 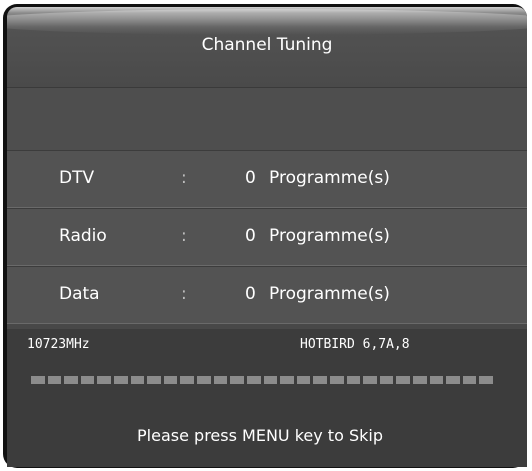 I want to click on result-row-radio: Radio : 0 Programme(s), so click(x=267, y=237).